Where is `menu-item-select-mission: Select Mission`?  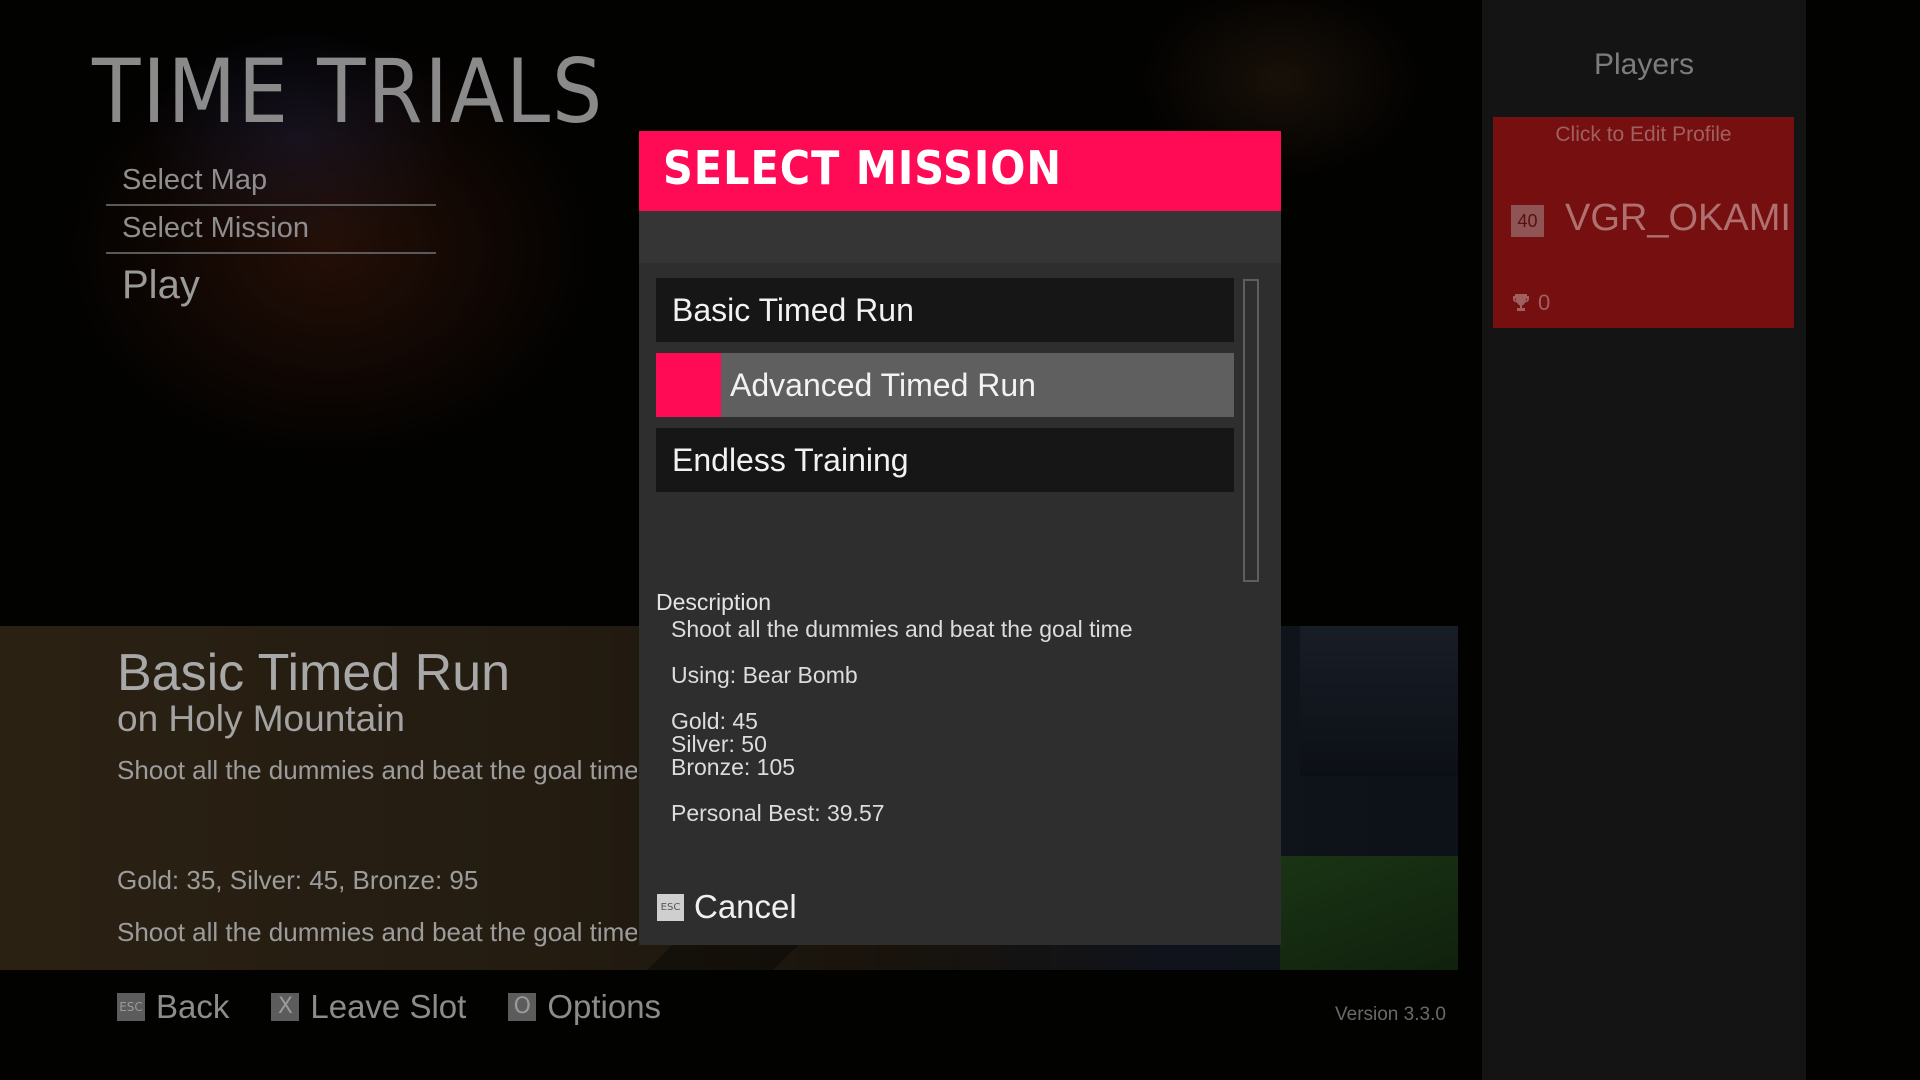 menu-item-select-mission: Select Mission is located at coordinates (271, 230).